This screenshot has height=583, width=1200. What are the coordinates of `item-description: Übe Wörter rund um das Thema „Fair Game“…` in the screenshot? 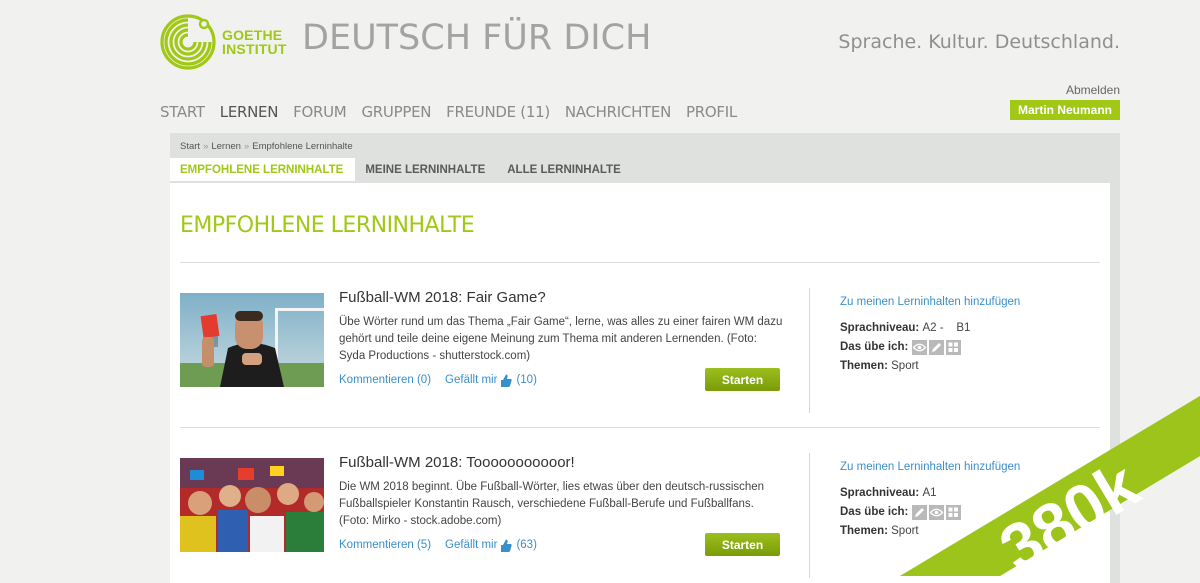 It's located at (561, 339).